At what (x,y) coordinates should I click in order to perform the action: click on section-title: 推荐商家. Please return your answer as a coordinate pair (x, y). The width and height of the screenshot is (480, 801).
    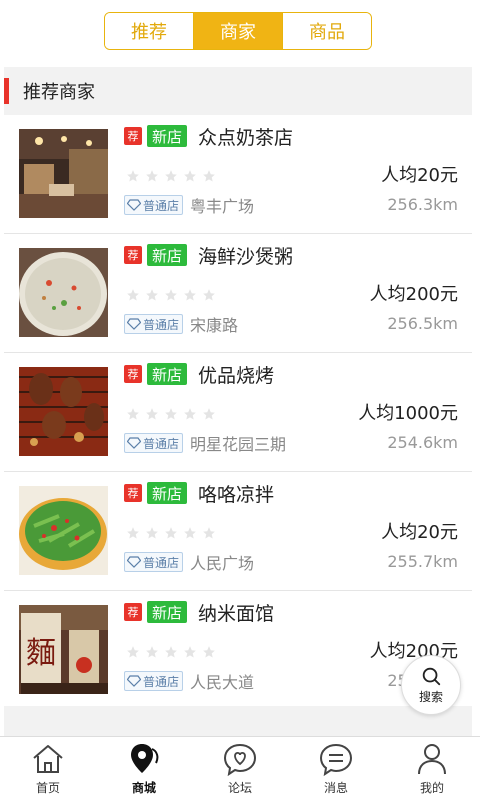
    Looking at the image, I should click on (59, 92).